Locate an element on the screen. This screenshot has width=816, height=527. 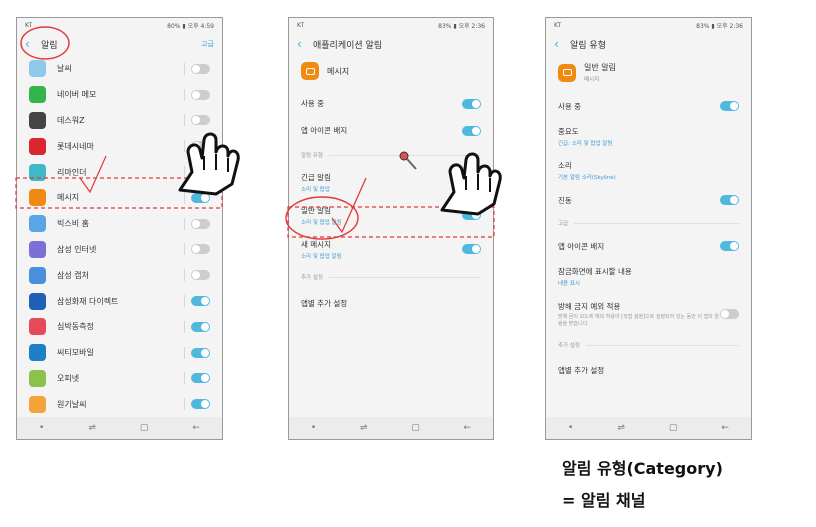
setting-label: 일반 알림 is located at coordinates (316, 210).